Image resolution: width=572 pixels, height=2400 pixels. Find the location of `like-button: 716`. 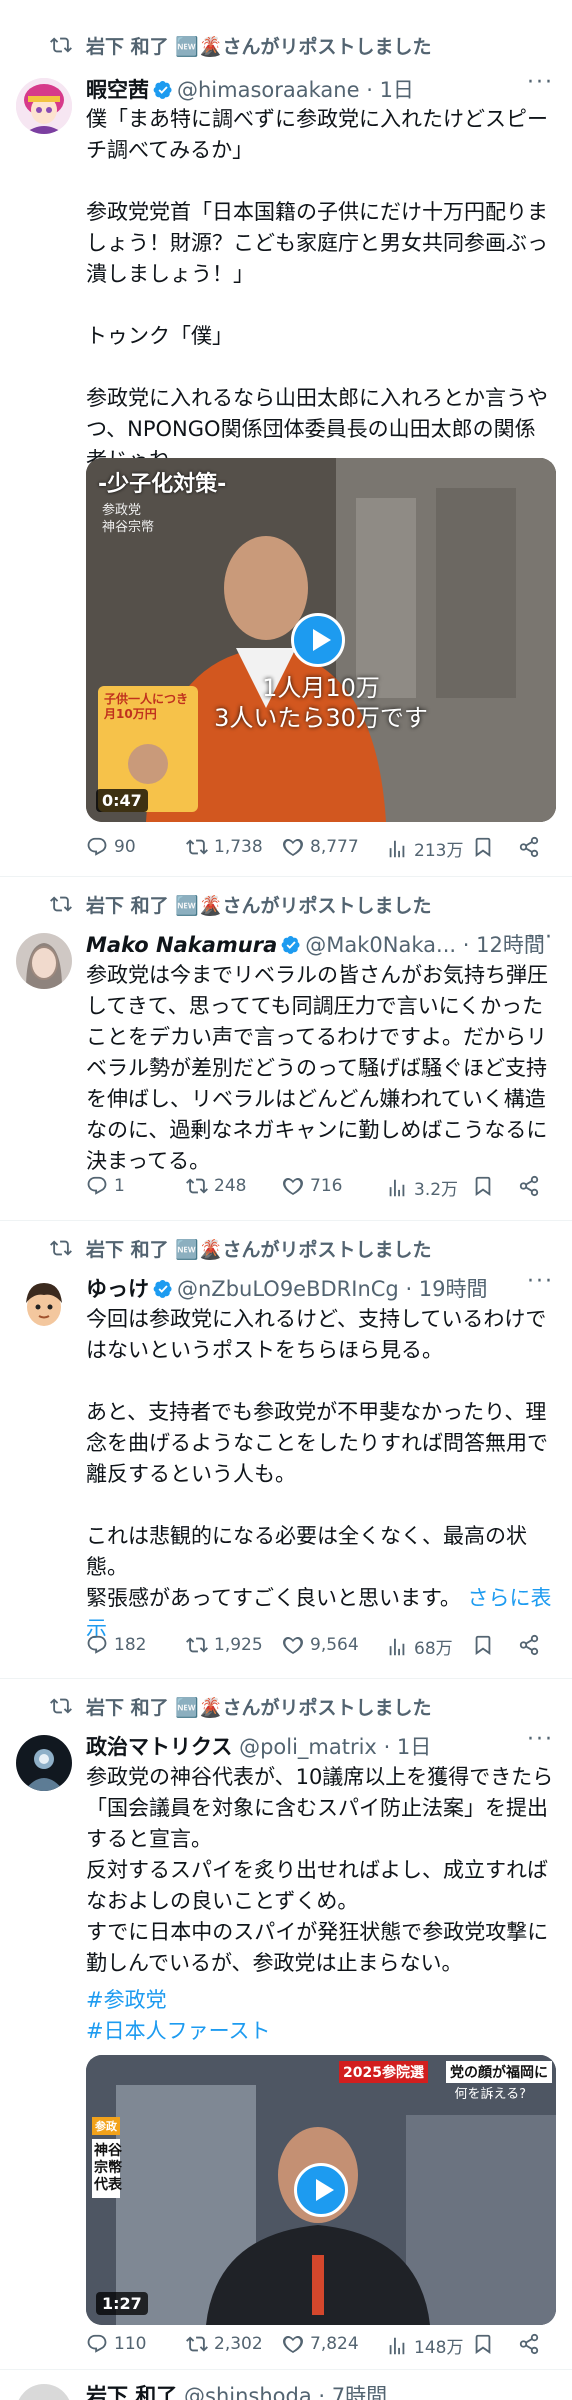

like-button: 716 is located at coordinates (312, 1186).